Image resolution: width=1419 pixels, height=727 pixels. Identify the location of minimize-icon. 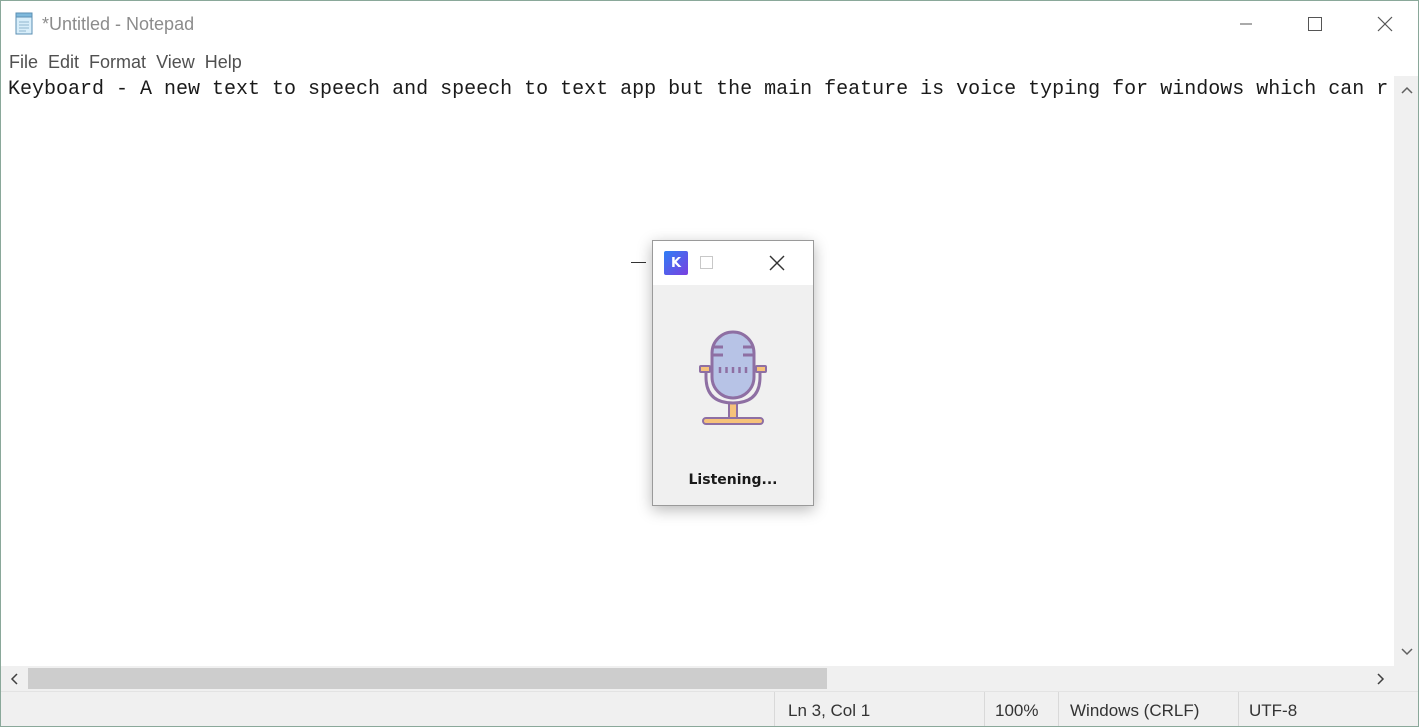
(1246, 24).